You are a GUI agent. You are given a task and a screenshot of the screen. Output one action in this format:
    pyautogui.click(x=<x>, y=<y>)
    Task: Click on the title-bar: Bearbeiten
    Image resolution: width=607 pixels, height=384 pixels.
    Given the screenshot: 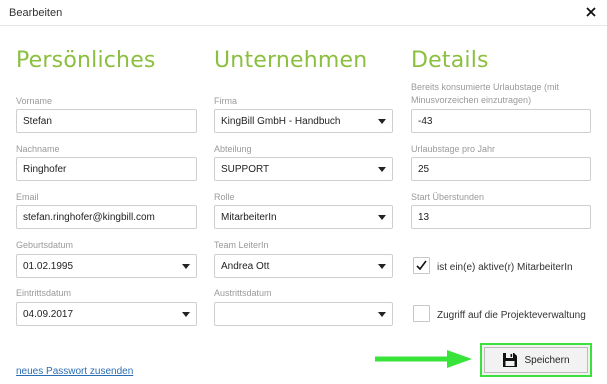 What is the action you would take?
    pyautogui.click(x=303, y=13)
    